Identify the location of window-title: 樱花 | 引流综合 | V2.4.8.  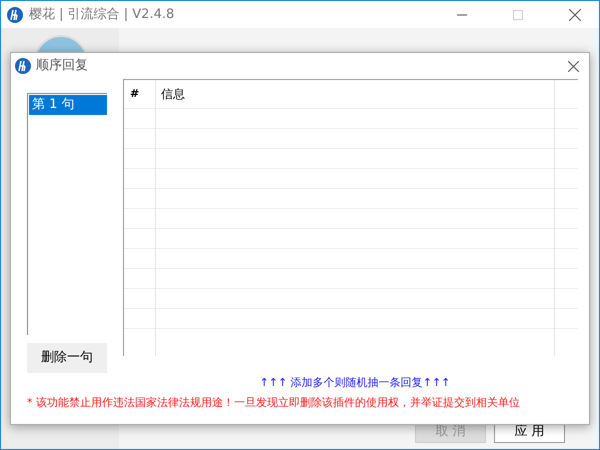
(101, 15).